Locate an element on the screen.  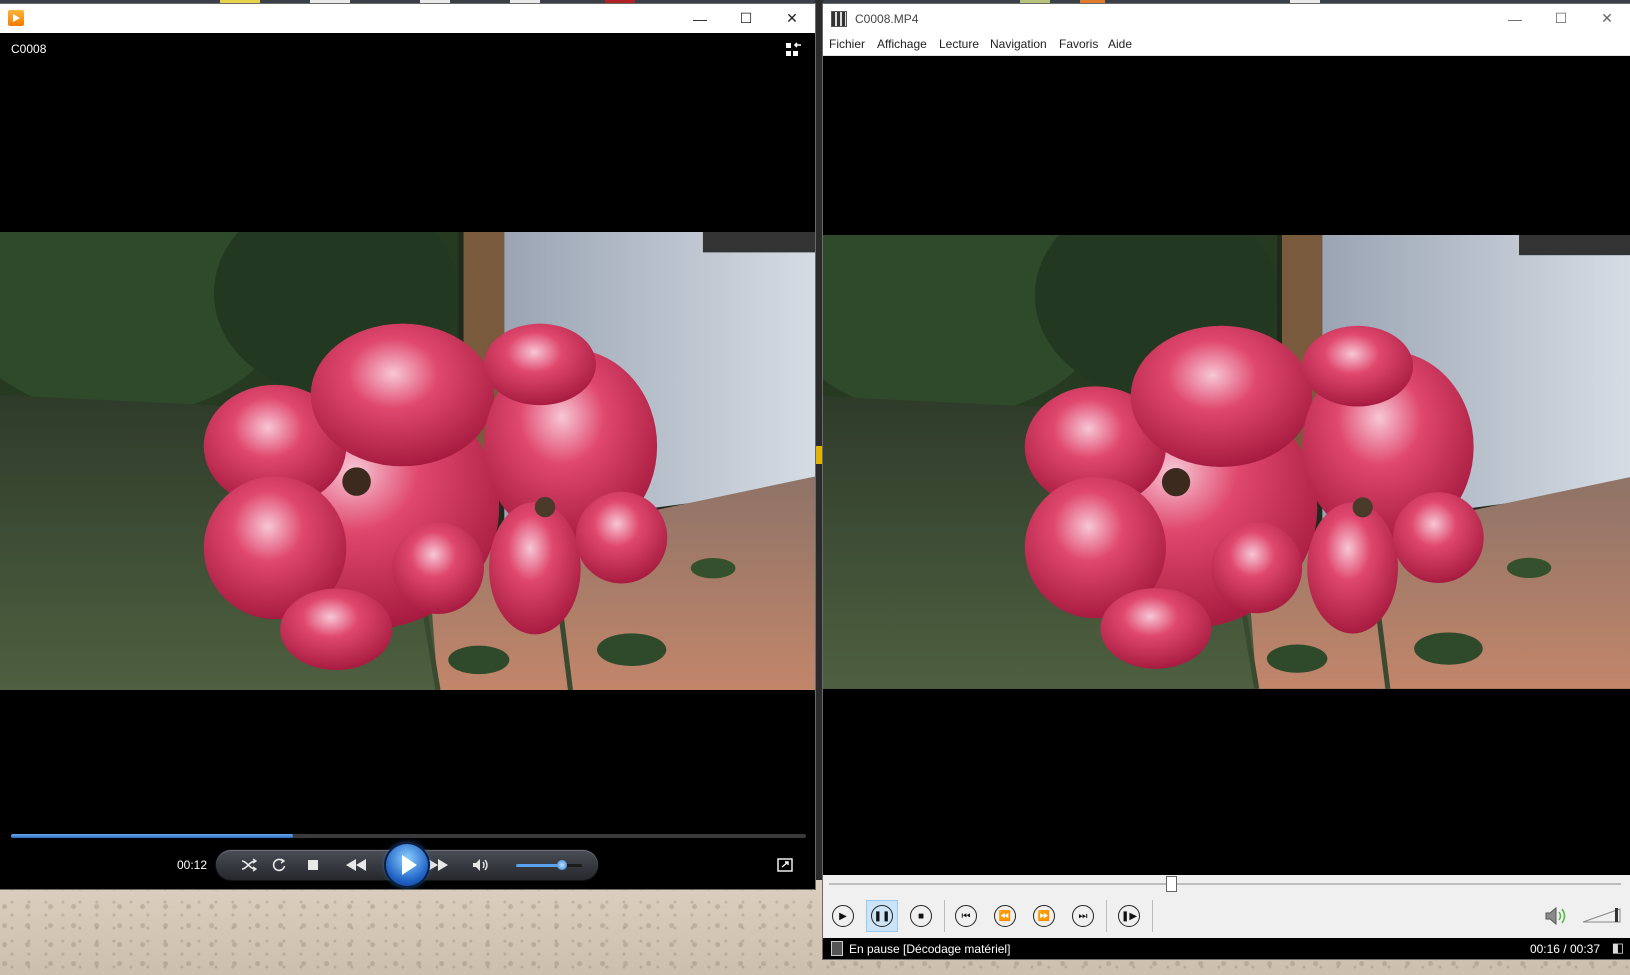
fast-forward-icon: ⏩ is located at coordinates (1044, 916).